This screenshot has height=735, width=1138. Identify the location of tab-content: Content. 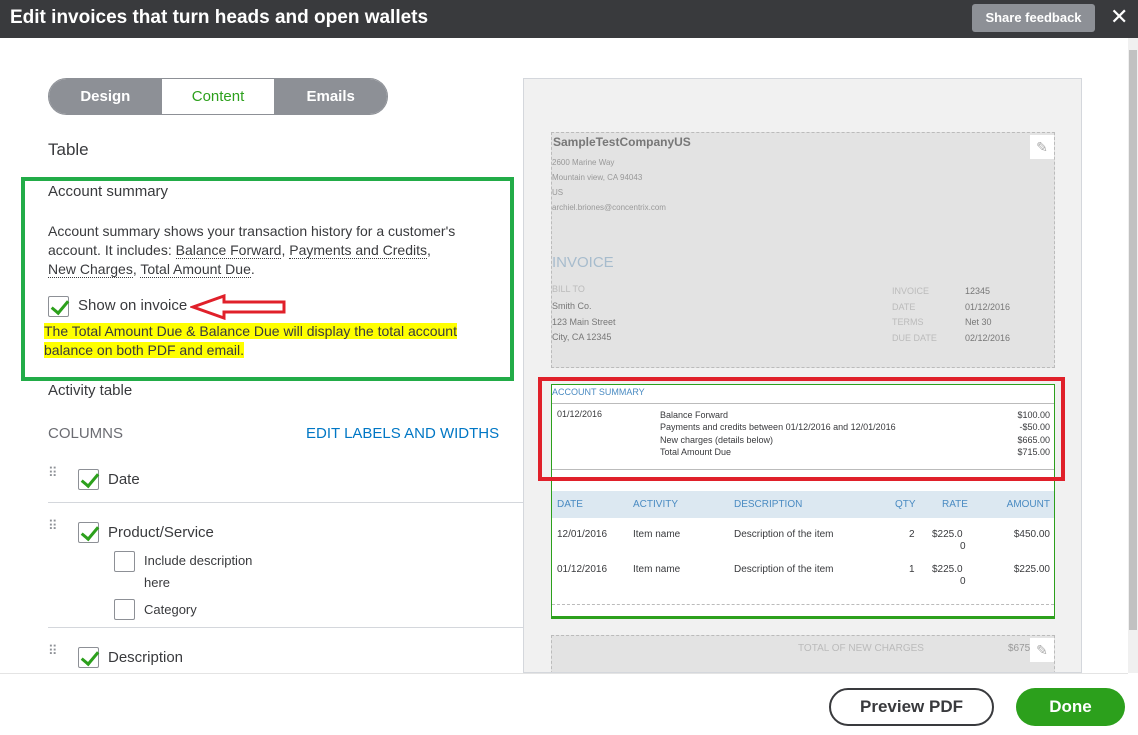
(218, 96).